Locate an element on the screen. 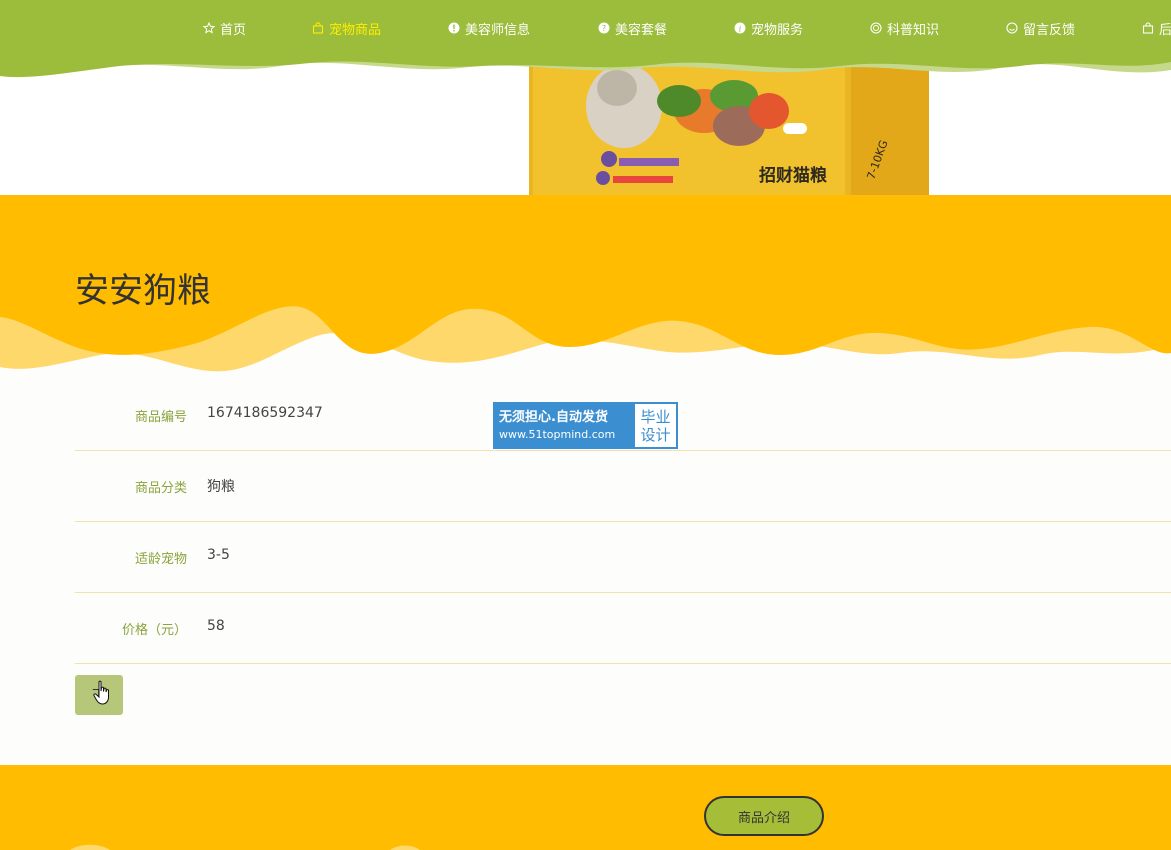 This screenshot has width=1171, height=850. watermark-stamp-top: 毕业 is located at coordinates (655, 416).